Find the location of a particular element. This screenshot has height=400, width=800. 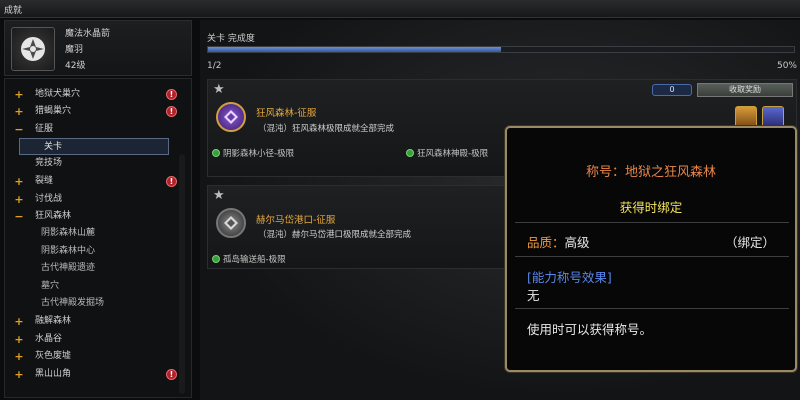

tree-item: 古代神殿发掘场 is located at coordinates (91, 303).